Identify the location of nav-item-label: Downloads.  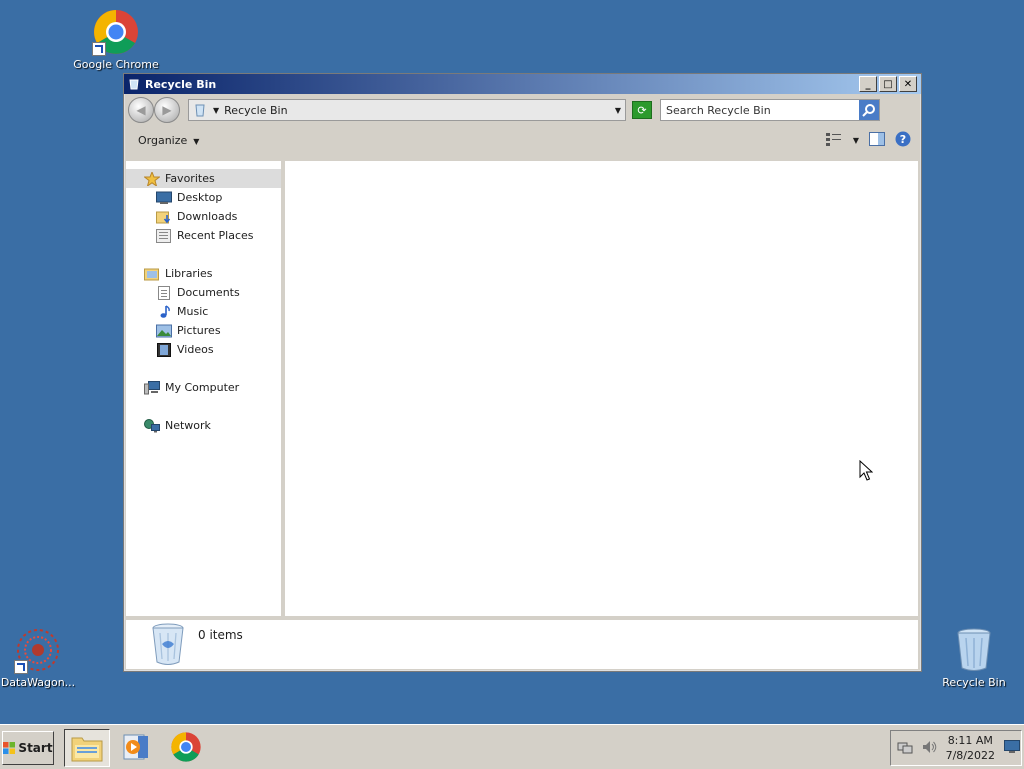
(207, 216).